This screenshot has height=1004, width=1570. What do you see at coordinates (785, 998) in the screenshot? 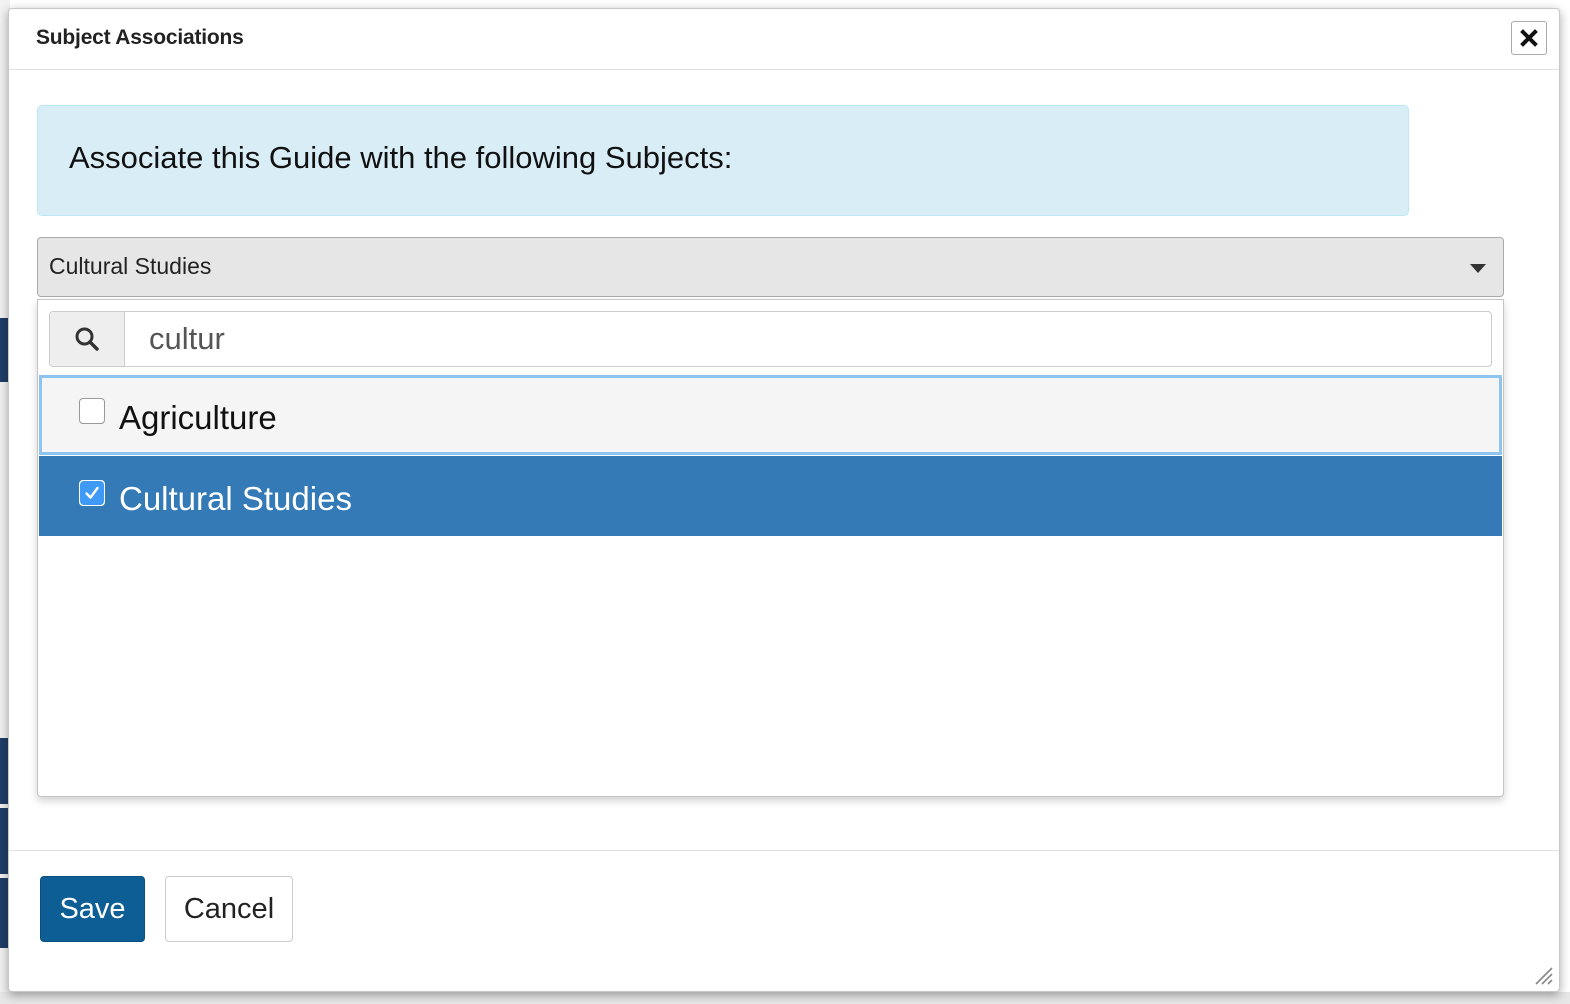
I see `background-footer` at bounding box center [785, 998].